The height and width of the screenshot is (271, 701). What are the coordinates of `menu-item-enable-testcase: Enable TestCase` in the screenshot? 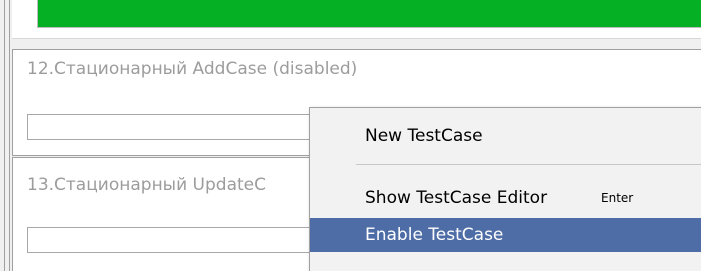 It's located at (505, 235).